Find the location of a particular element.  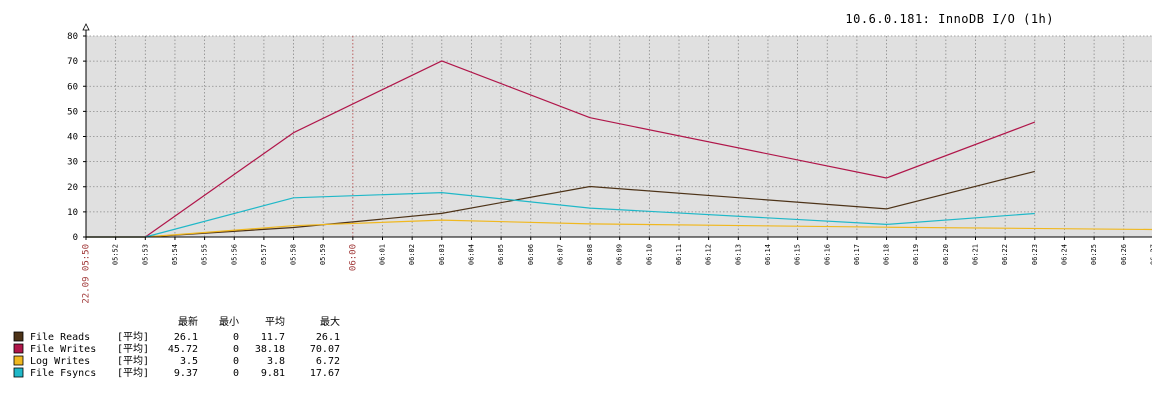

legend-max: 17.67 is located at coordinates (325, 373).